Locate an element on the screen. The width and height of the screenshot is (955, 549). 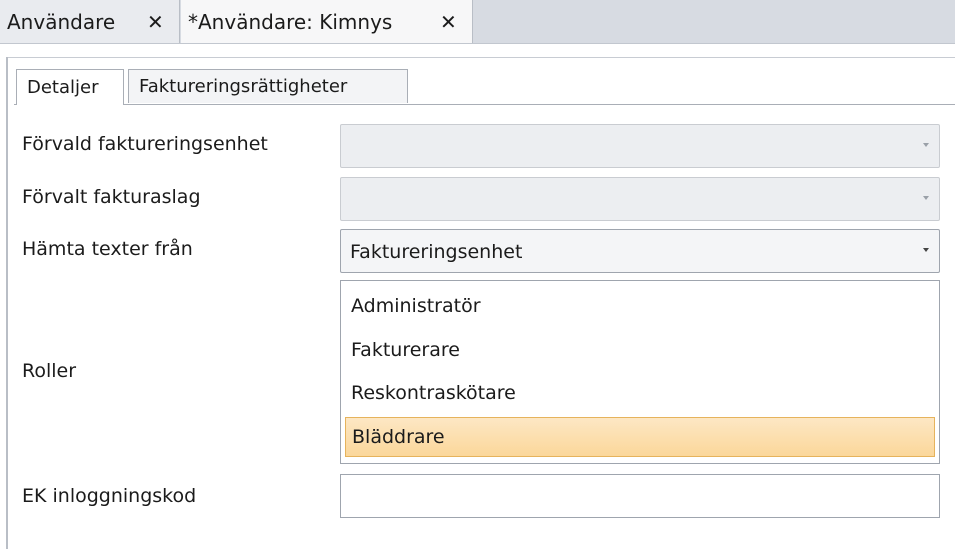
fetch-texts-from-label: Hämta texter från is located at coordinates (107, 249).